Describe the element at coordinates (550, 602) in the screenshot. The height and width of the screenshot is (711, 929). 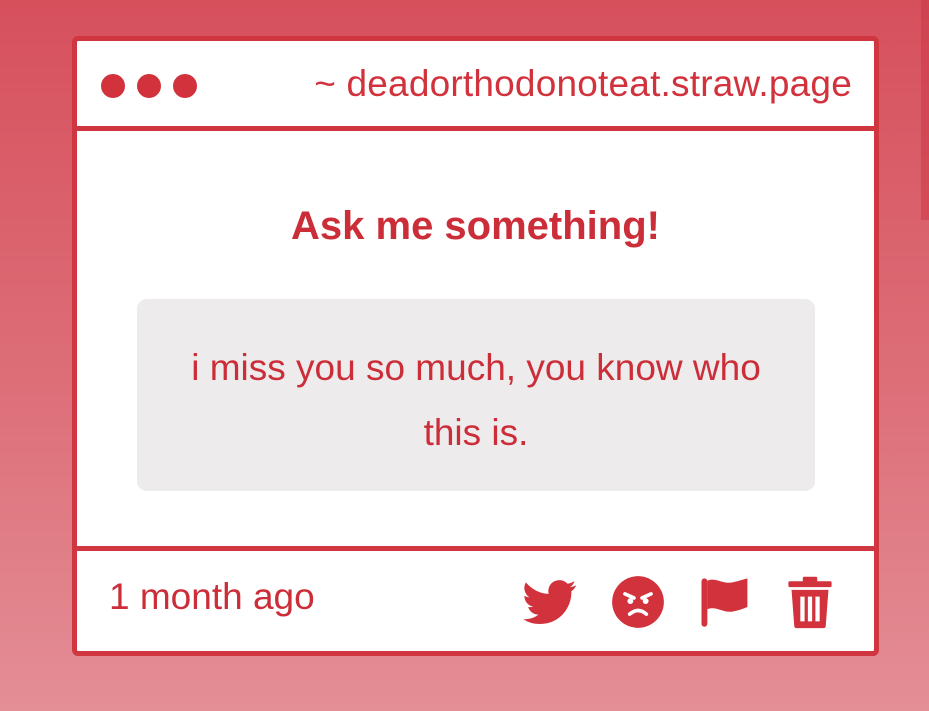
I see `twitter-icon` at that location.